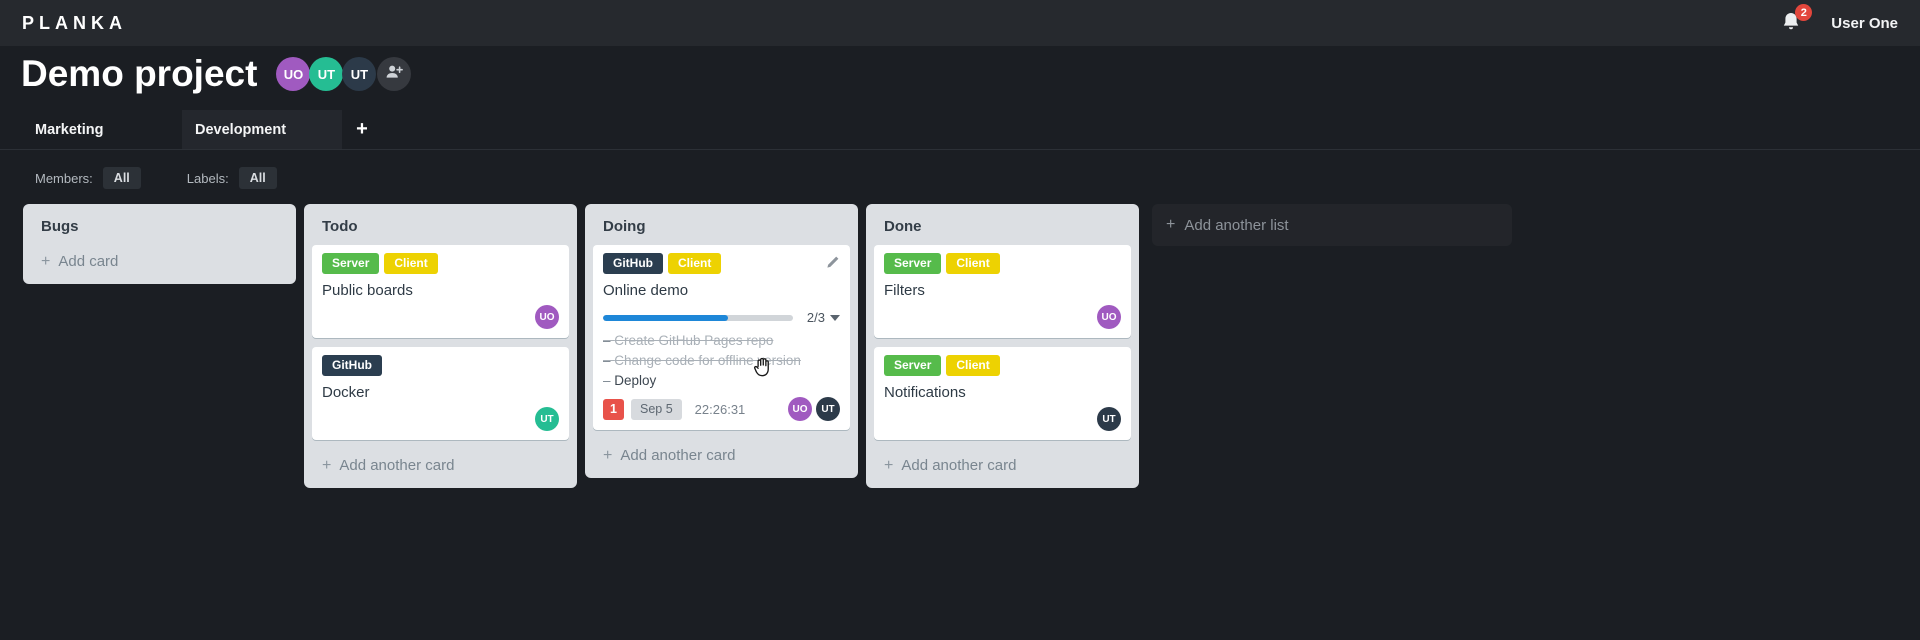  What do you see at coordinates (1002, 291) in the screenshot?
I see `card-filters: Server Client Filters UO` at bounding box center [1002, 291].